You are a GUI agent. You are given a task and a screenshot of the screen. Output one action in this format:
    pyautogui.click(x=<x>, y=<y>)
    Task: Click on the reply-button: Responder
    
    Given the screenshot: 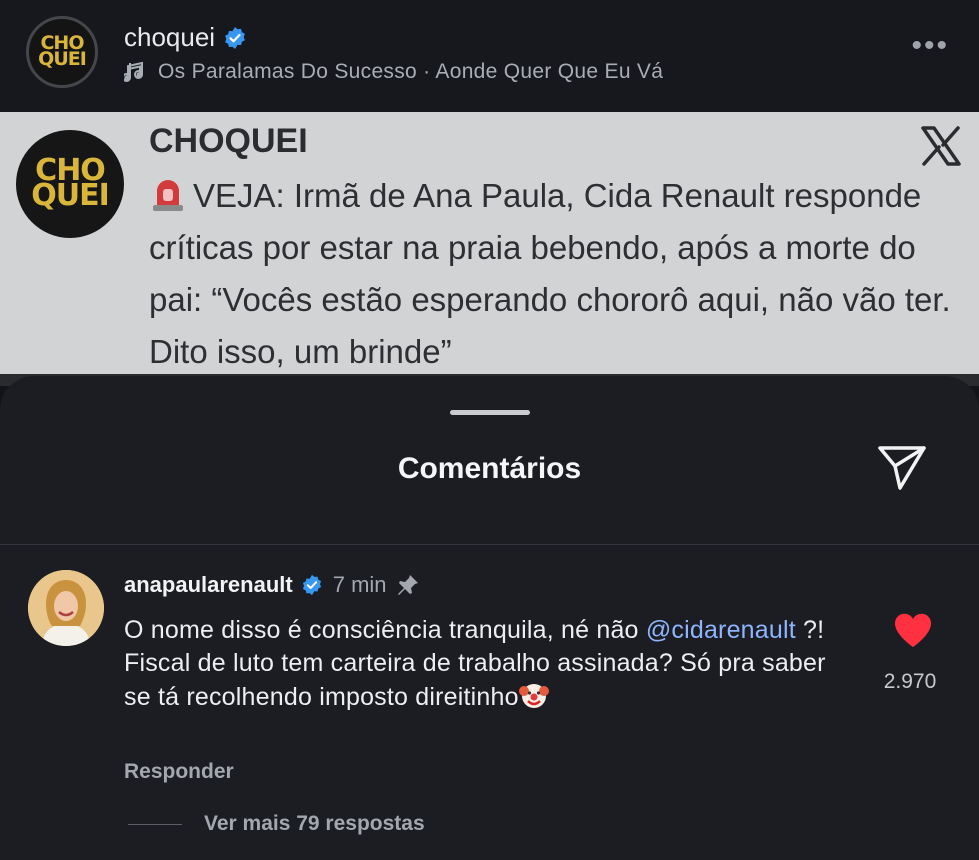 What is the action you would take?
    pyautogui.click(x=179, y=772)
    